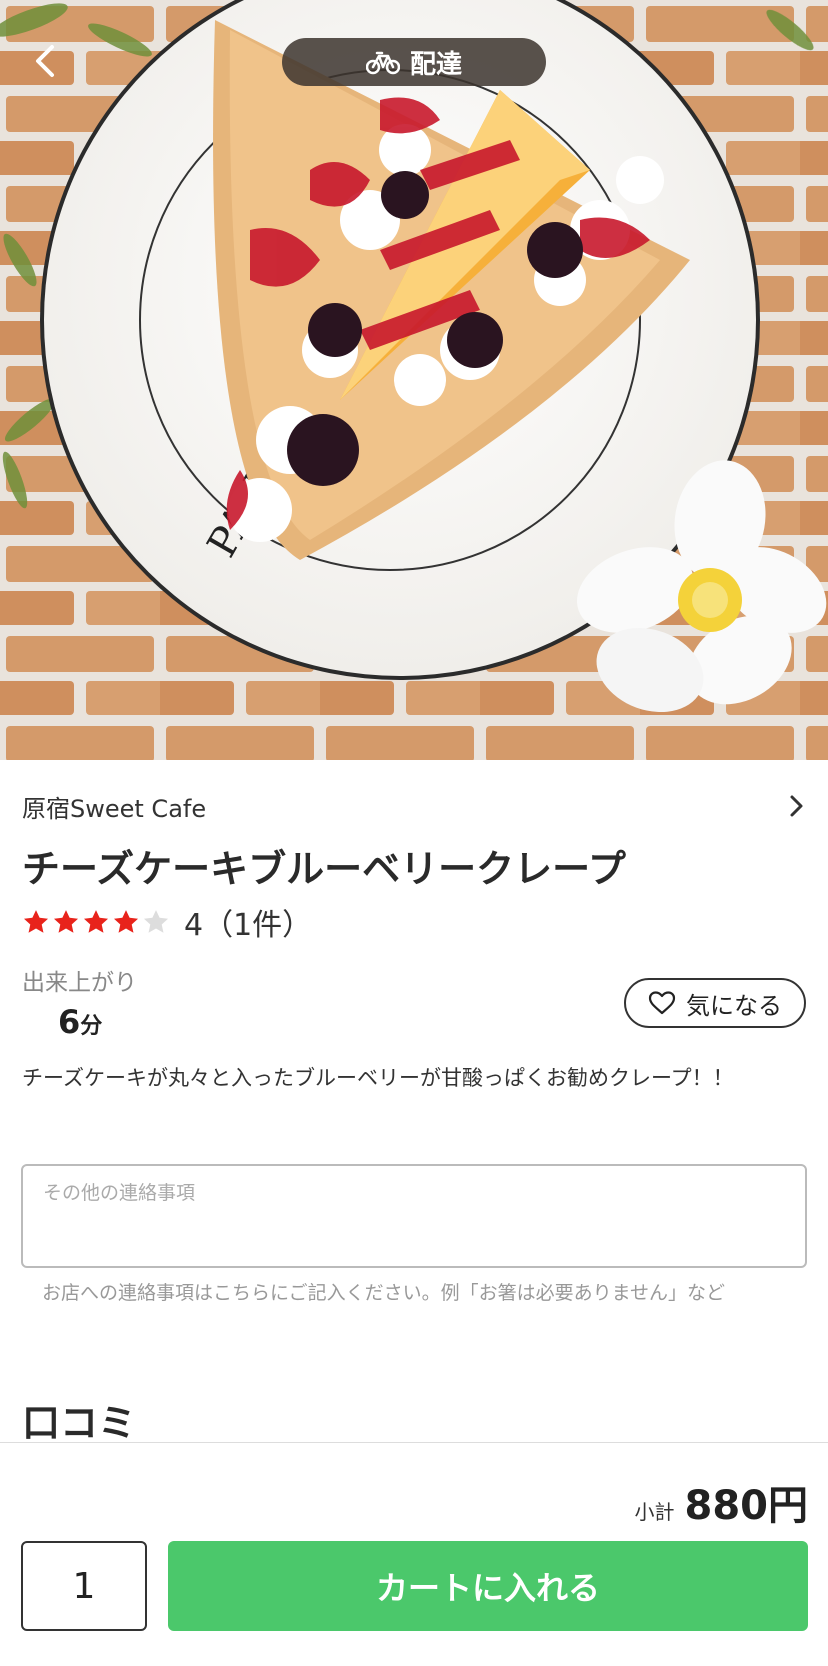 The image size is (828, 1666). I want to click on bottom-cart-bar: 小計 880円 1 カートに入れる, so click(414, 1554).